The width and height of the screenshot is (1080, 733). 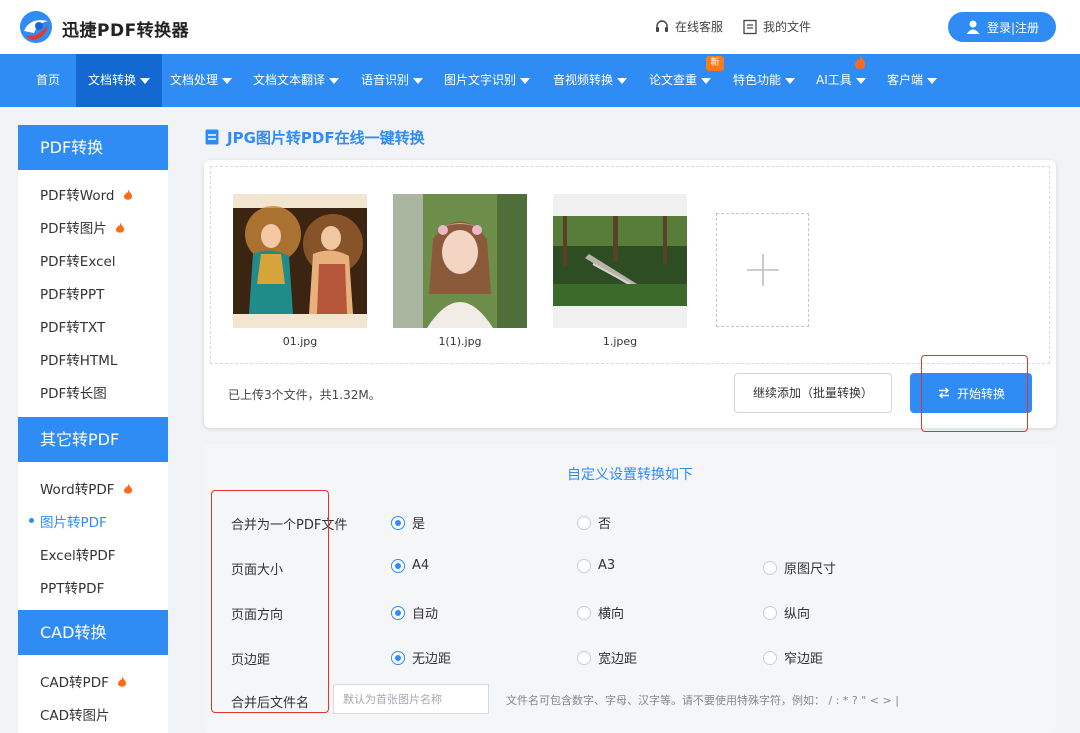 What do you see at coordinates (776, 26) in the screenshot?
I see `my-files-link: 我的文件` at bounding box center [776, 26].